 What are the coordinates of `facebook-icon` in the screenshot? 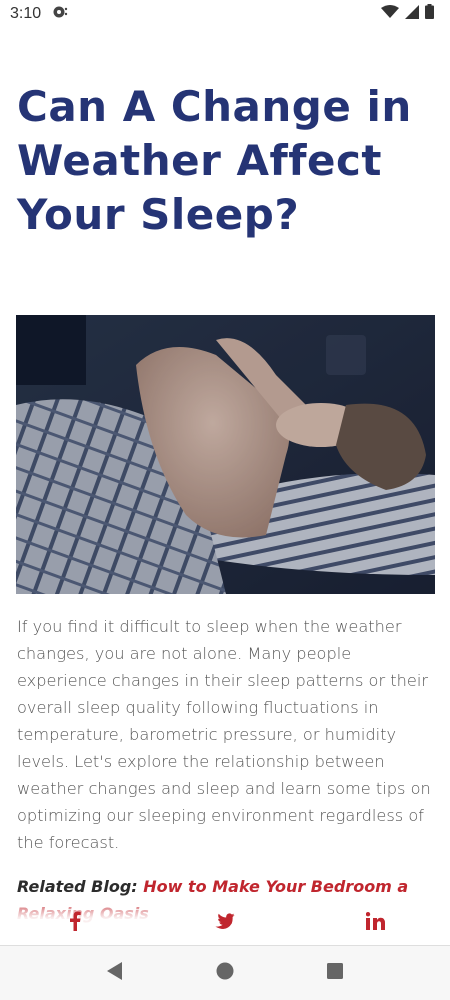 It's located at (75, 923).